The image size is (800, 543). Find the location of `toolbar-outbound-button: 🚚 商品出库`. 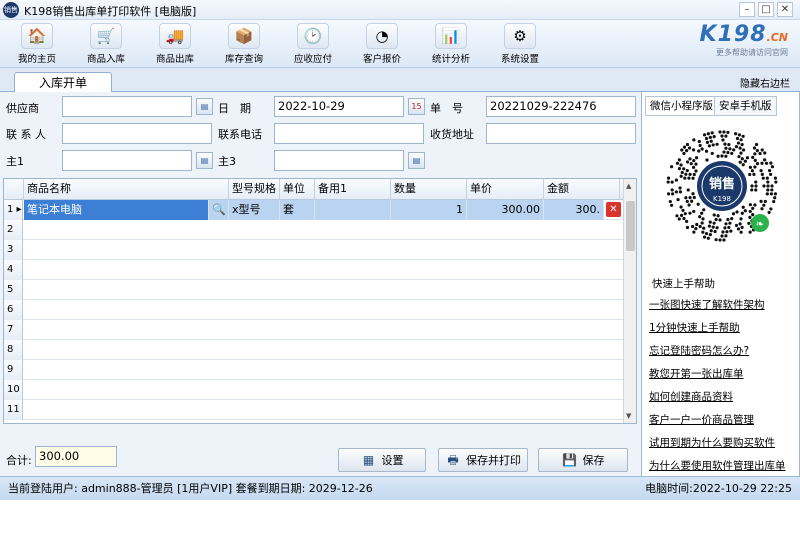

toolbar-outbound-button: 🚚 商品出库 is located at coordinates (175, 44).